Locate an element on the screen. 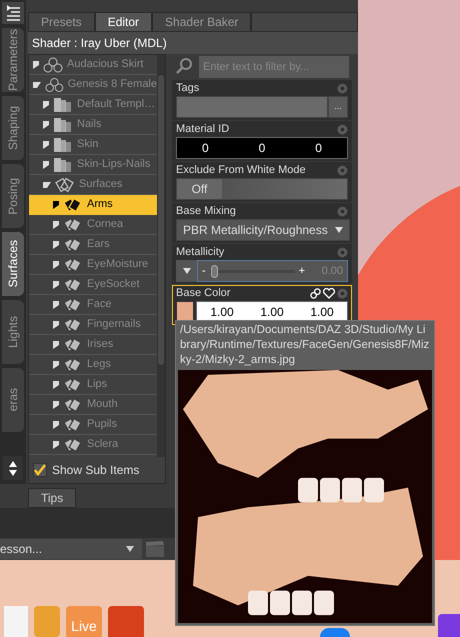 This screenshot has height=637, width=460. tree-item: Ears is located at coordinates (93, 245).